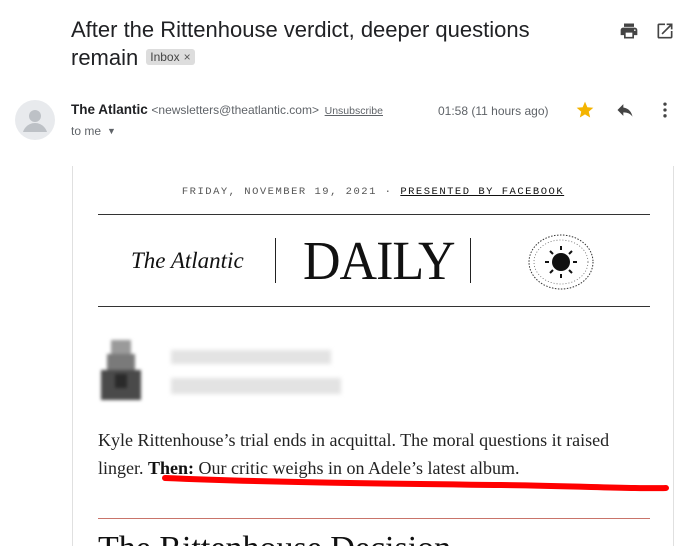 The height and width of the screenshot is (546, 687). Describe the element at coordinates (374, 518) in the screenshot. I see `section-divider` at that location.